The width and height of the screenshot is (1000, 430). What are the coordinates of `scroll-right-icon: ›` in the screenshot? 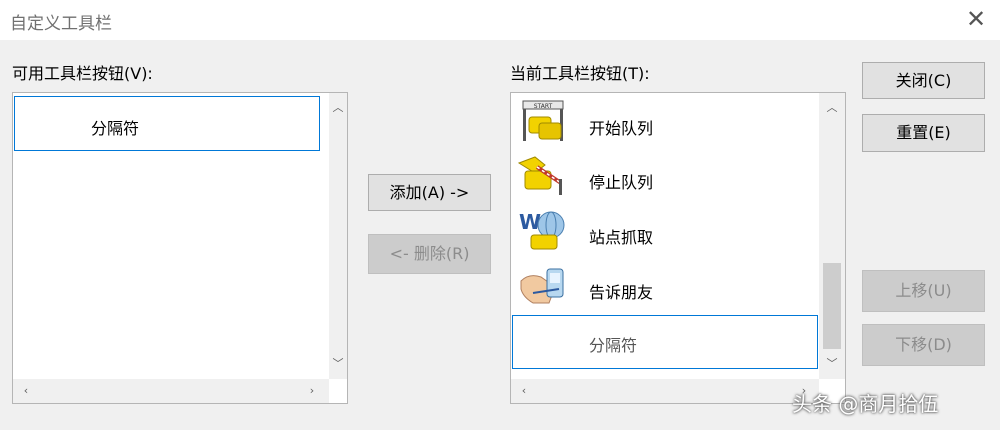 It's located at (312, 390).